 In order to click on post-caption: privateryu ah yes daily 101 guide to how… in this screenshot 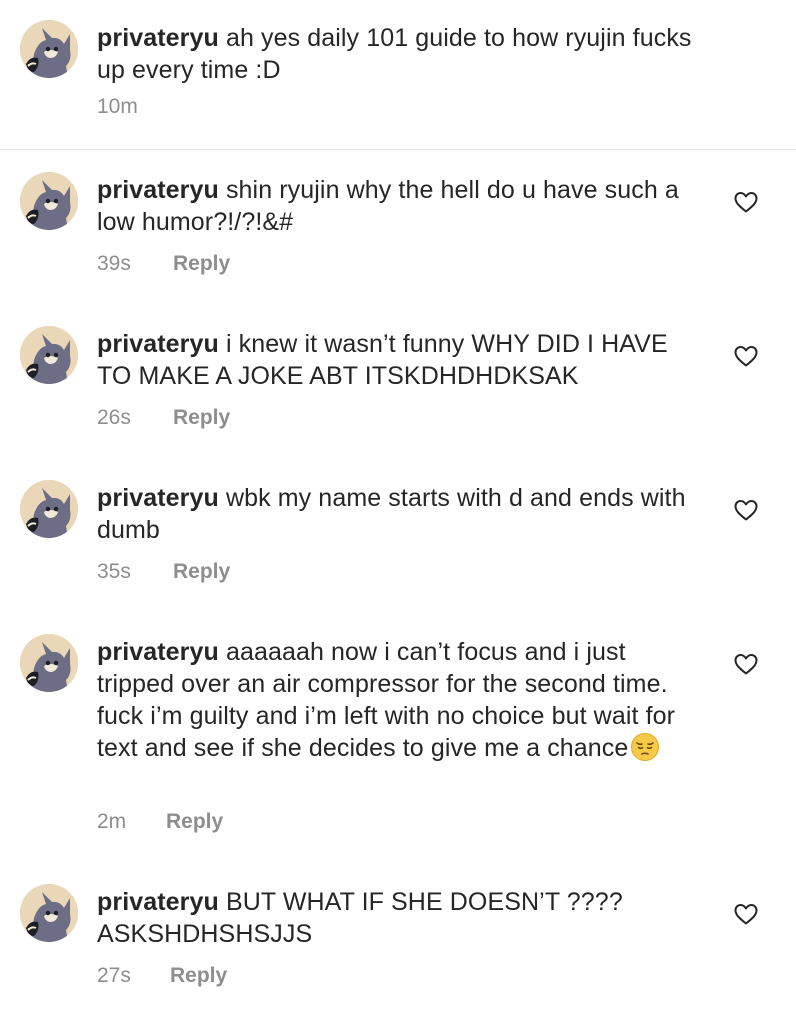, I will do `click(398, 75)`.